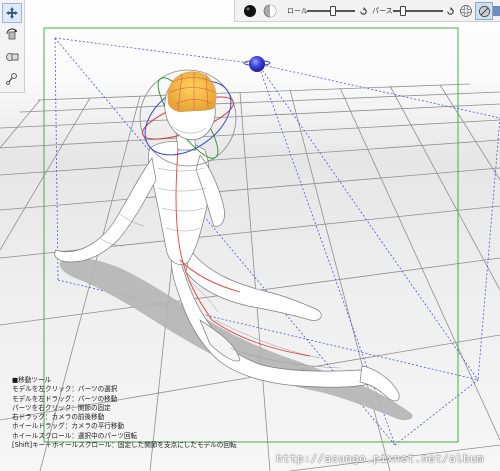  Describe the element at coordinates (75, 435) in the screenshot. I see `help-line: ホイールスクロール：選択中のパーツ回転` at that location.